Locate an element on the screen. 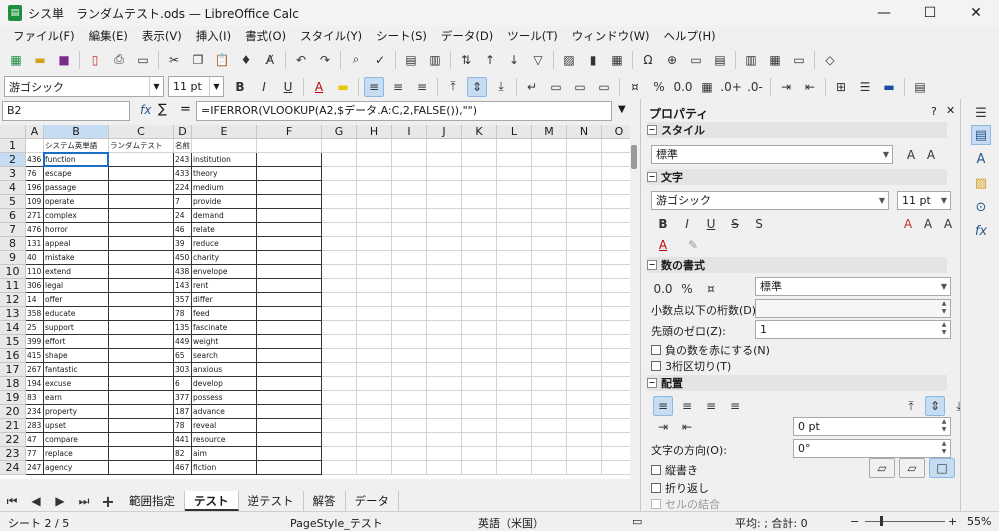  column-header-b: B is located at coordinates (76, 132).